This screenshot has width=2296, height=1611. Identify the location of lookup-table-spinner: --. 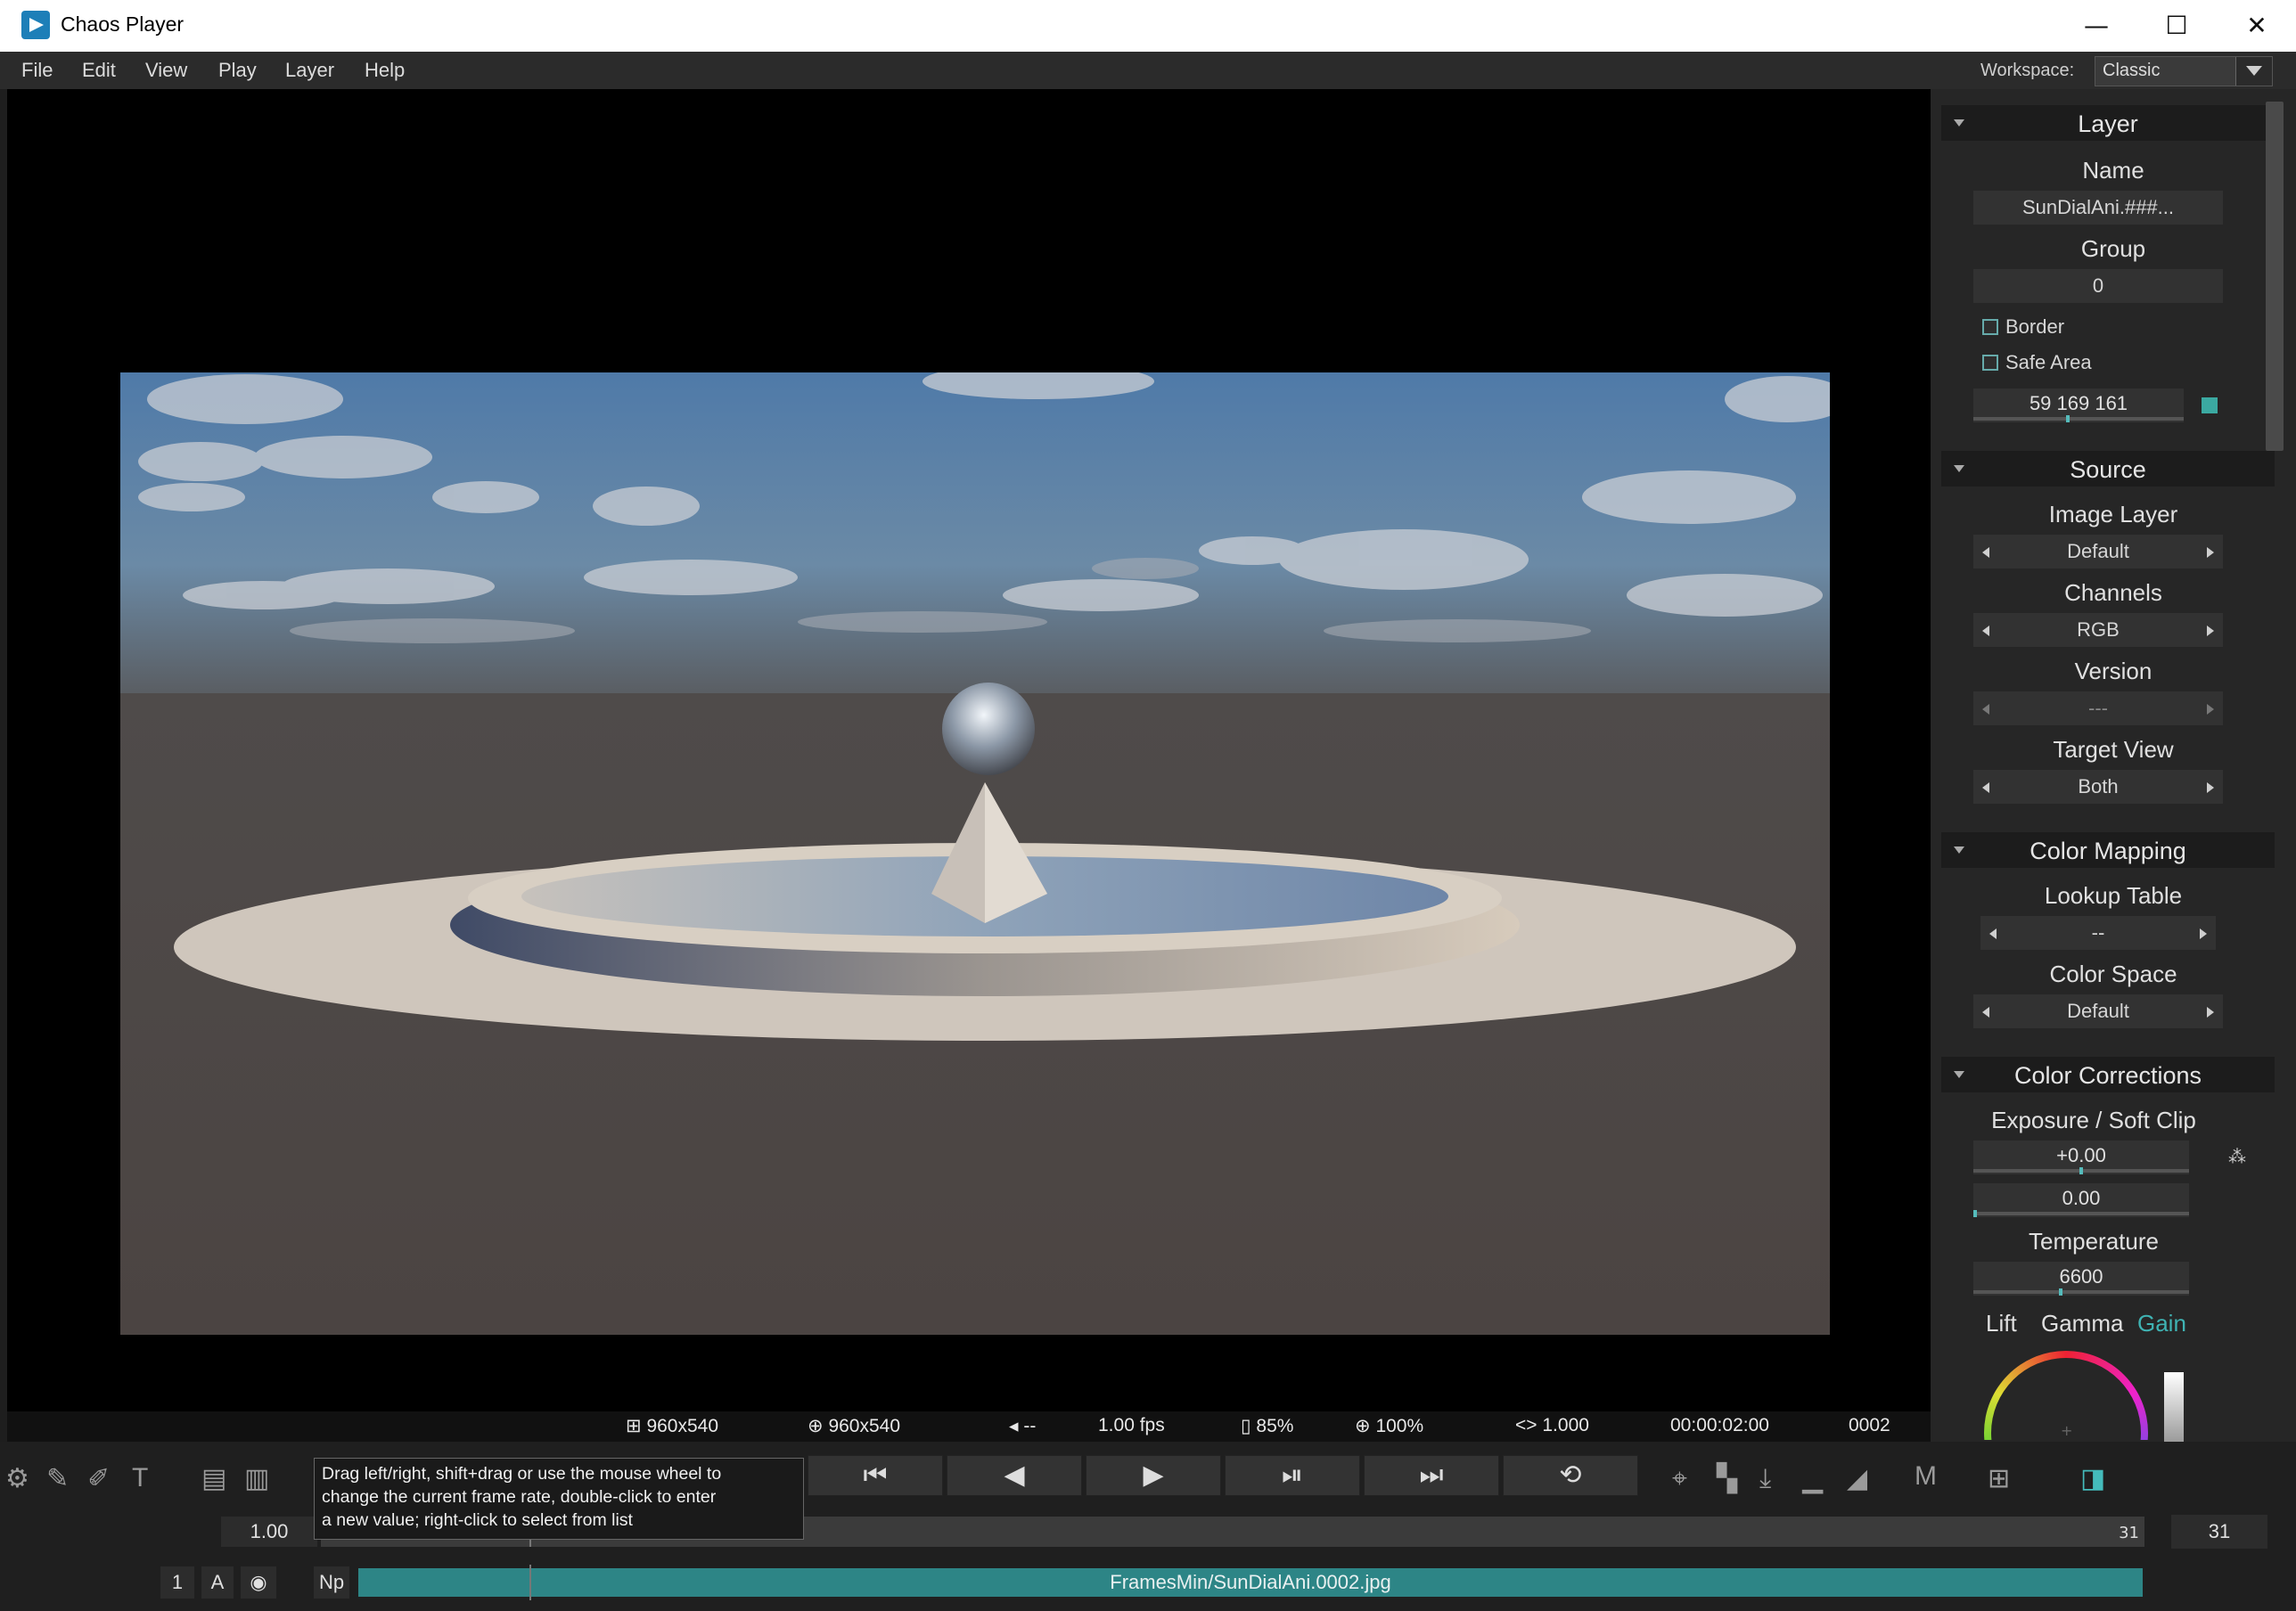
(2098, 933).